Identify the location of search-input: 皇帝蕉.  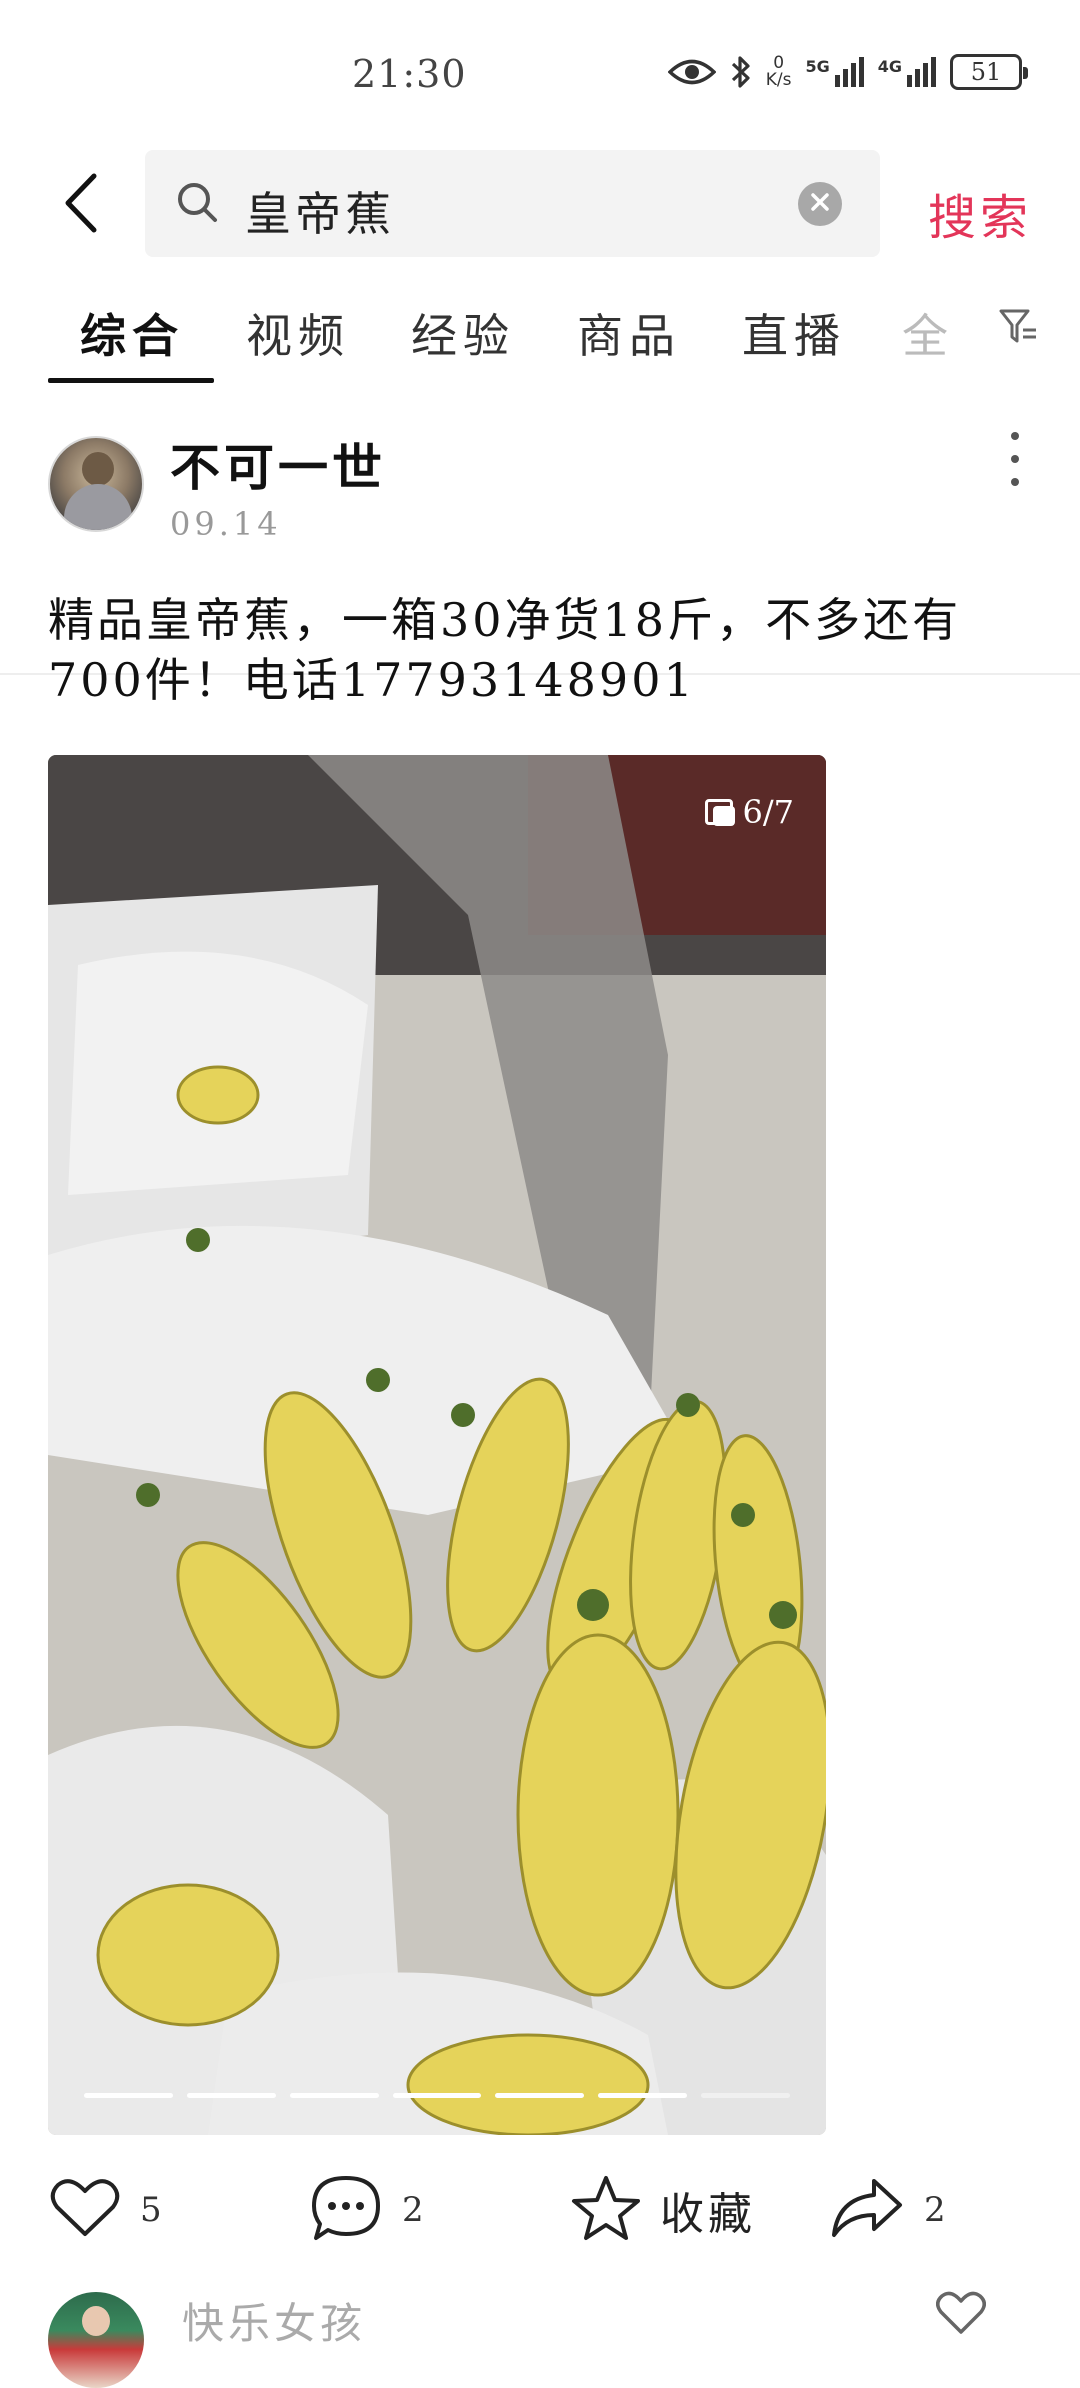
(320, 211).